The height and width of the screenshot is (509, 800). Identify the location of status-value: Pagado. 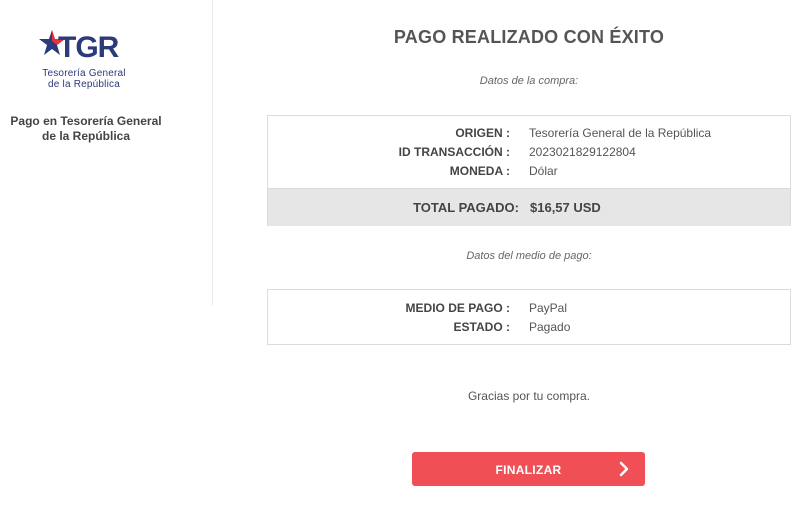
(550, 327).